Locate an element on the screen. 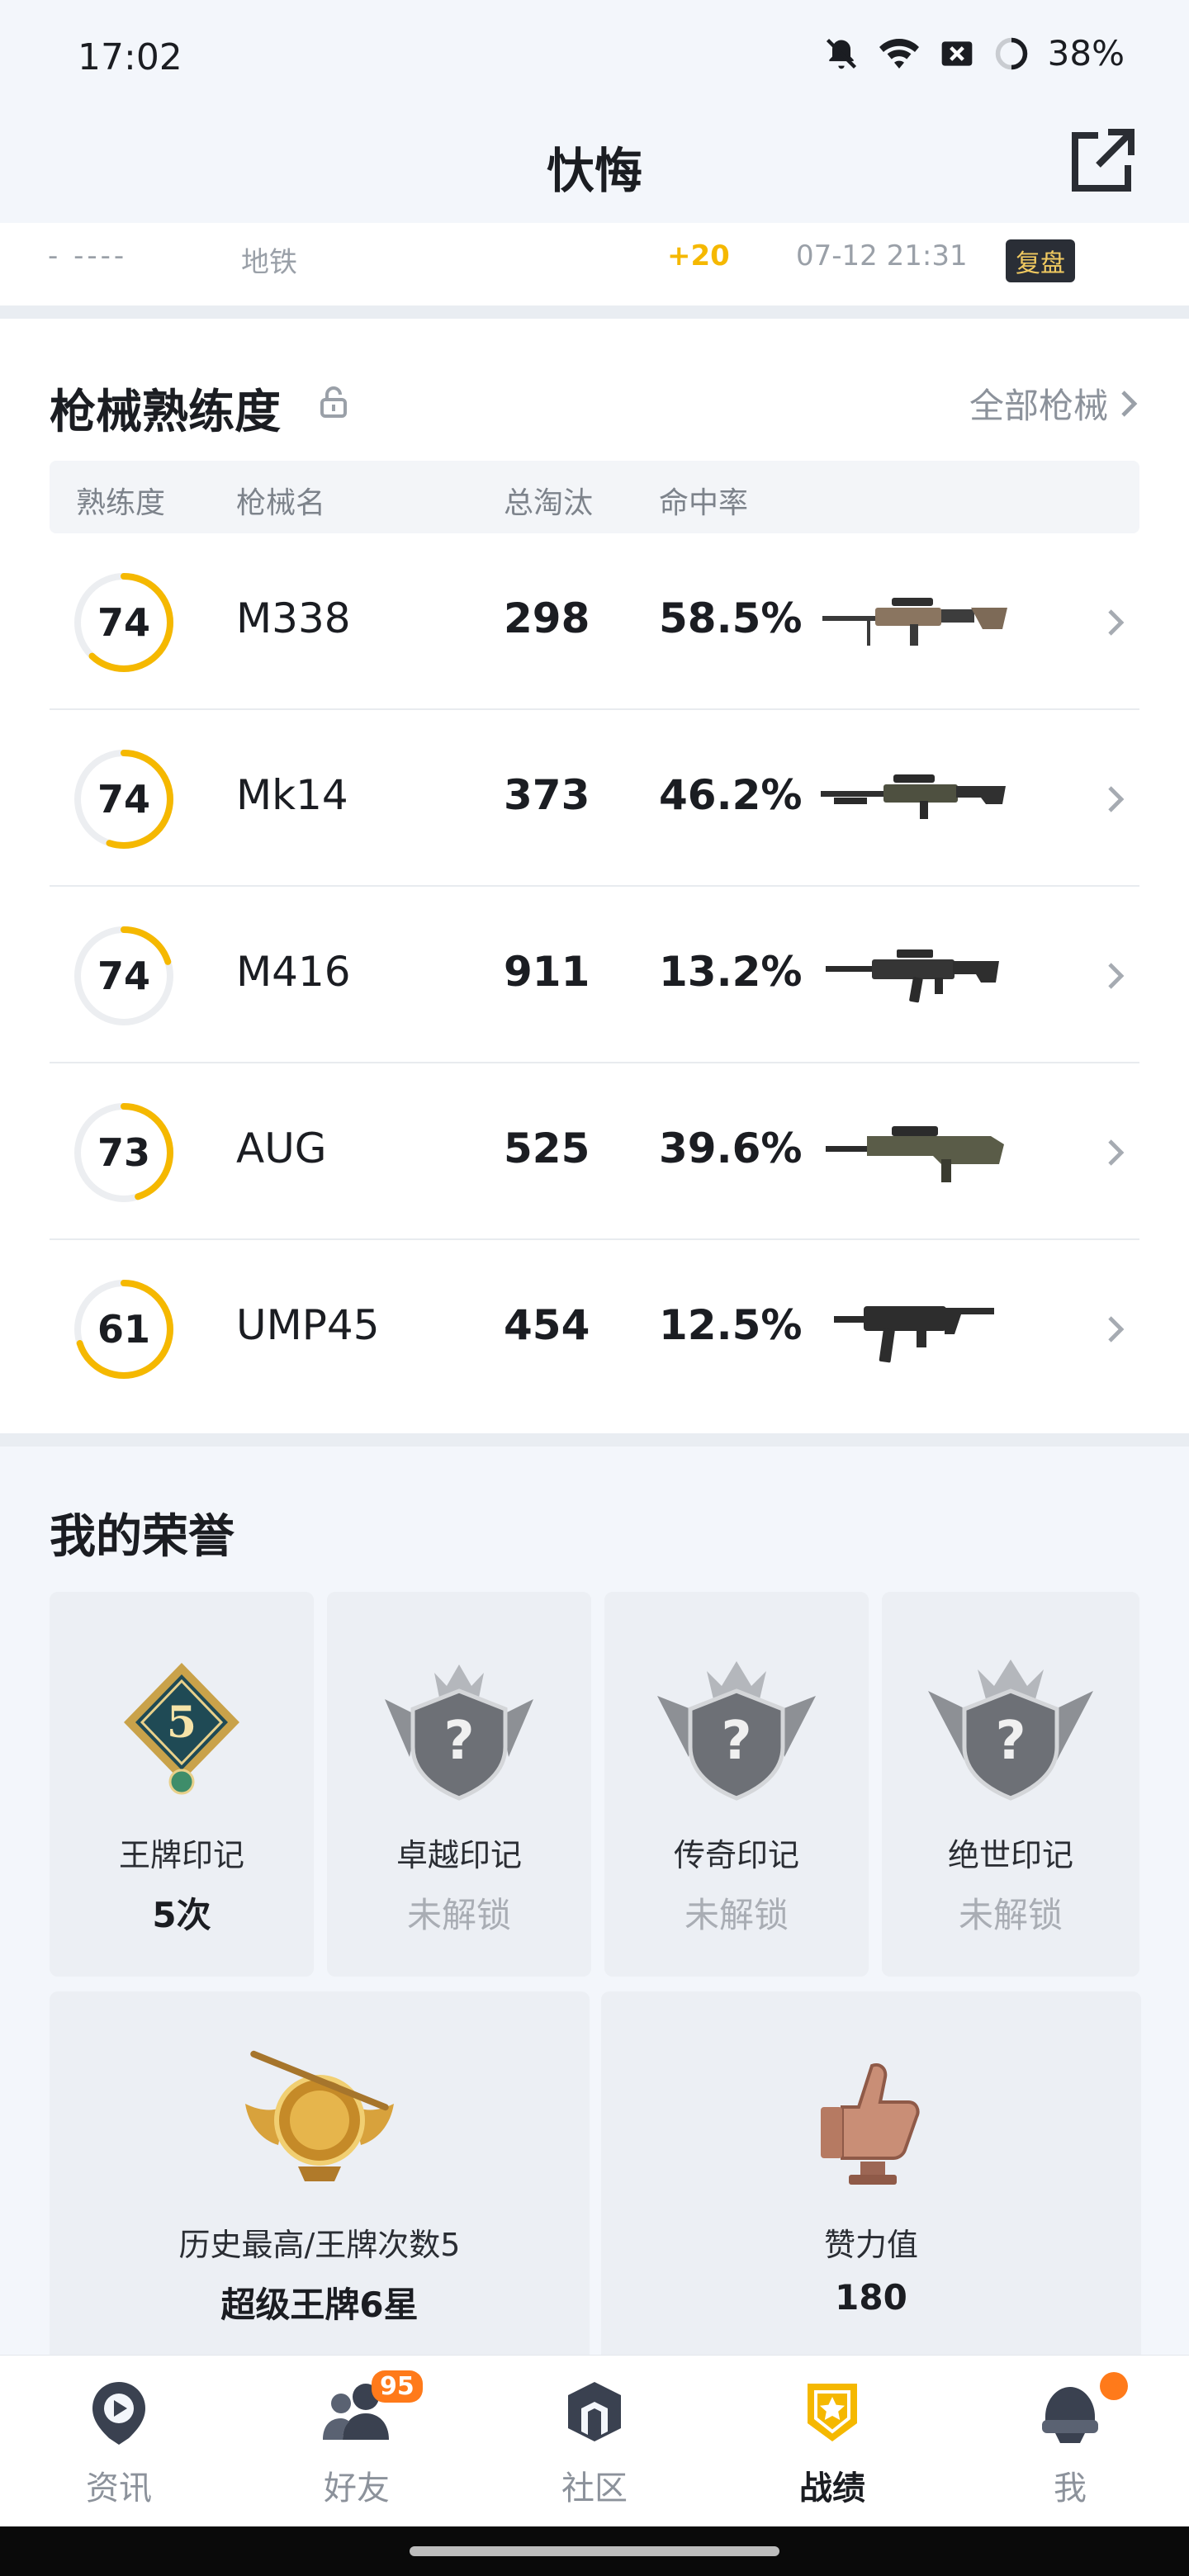  news-icon is located at coordinates (118, 2413).